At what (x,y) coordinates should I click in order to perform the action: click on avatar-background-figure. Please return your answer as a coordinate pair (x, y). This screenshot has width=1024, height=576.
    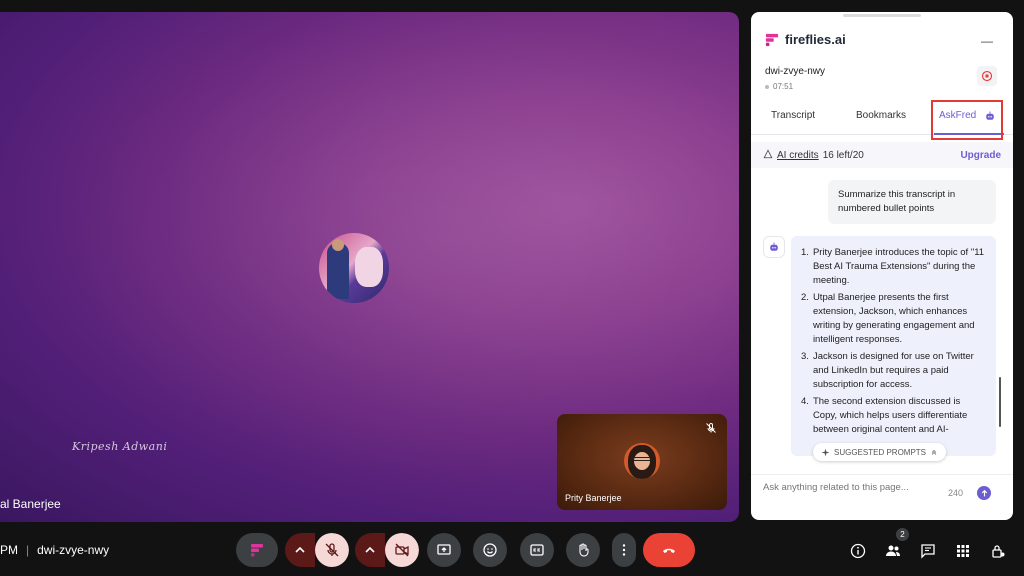
    Looking at the image, I should click on (369, 267).